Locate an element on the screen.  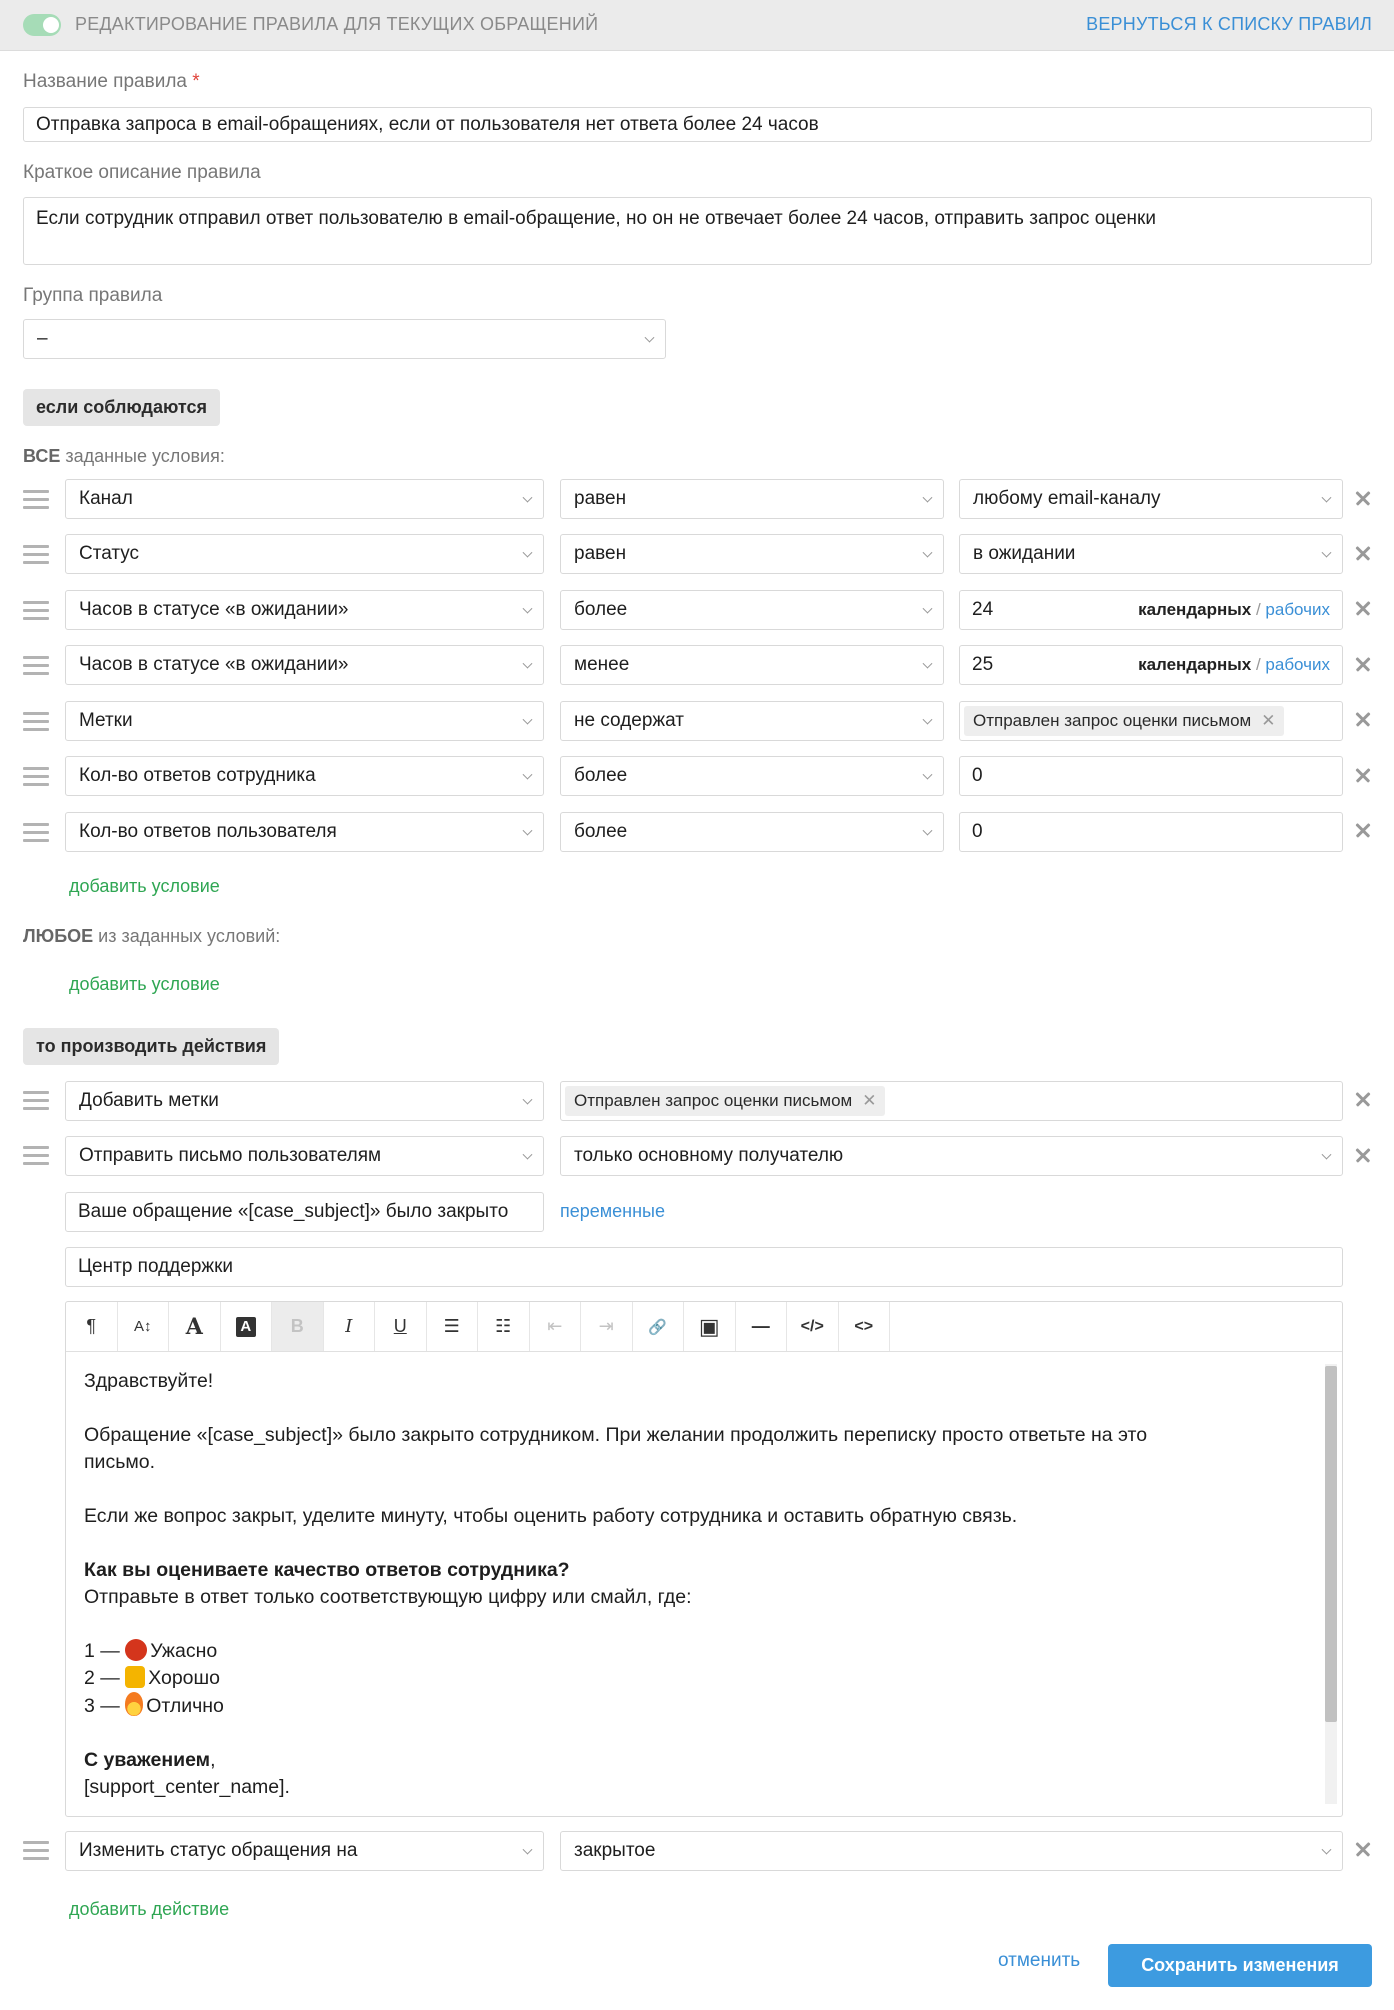
condition-field-select: Кол-во ответов сотрудника is located at coordinates (304, 776).